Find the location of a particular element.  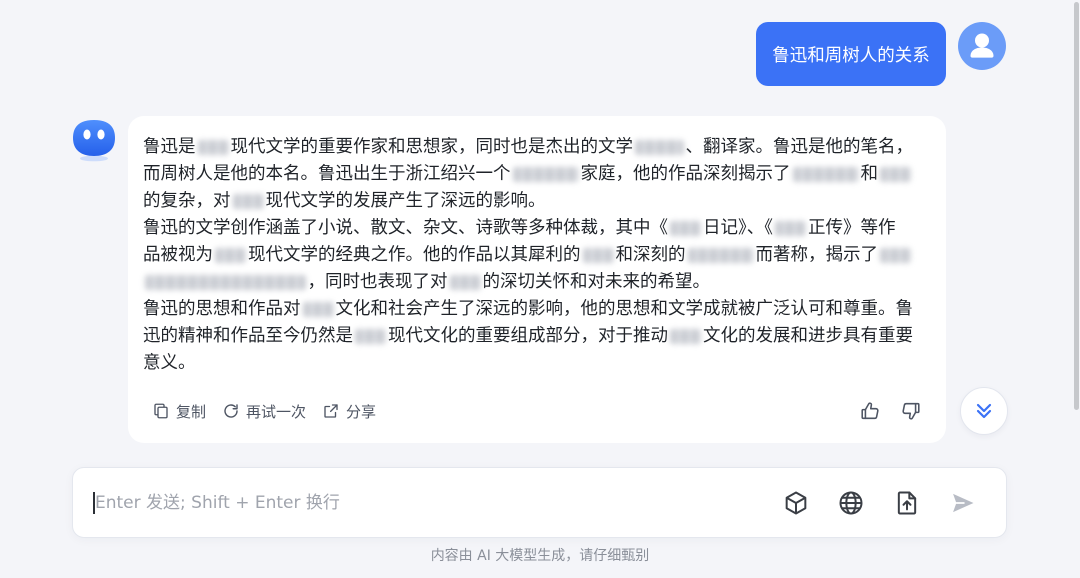

reply-text: 日记》、《 is located at coordinates (738, 228).